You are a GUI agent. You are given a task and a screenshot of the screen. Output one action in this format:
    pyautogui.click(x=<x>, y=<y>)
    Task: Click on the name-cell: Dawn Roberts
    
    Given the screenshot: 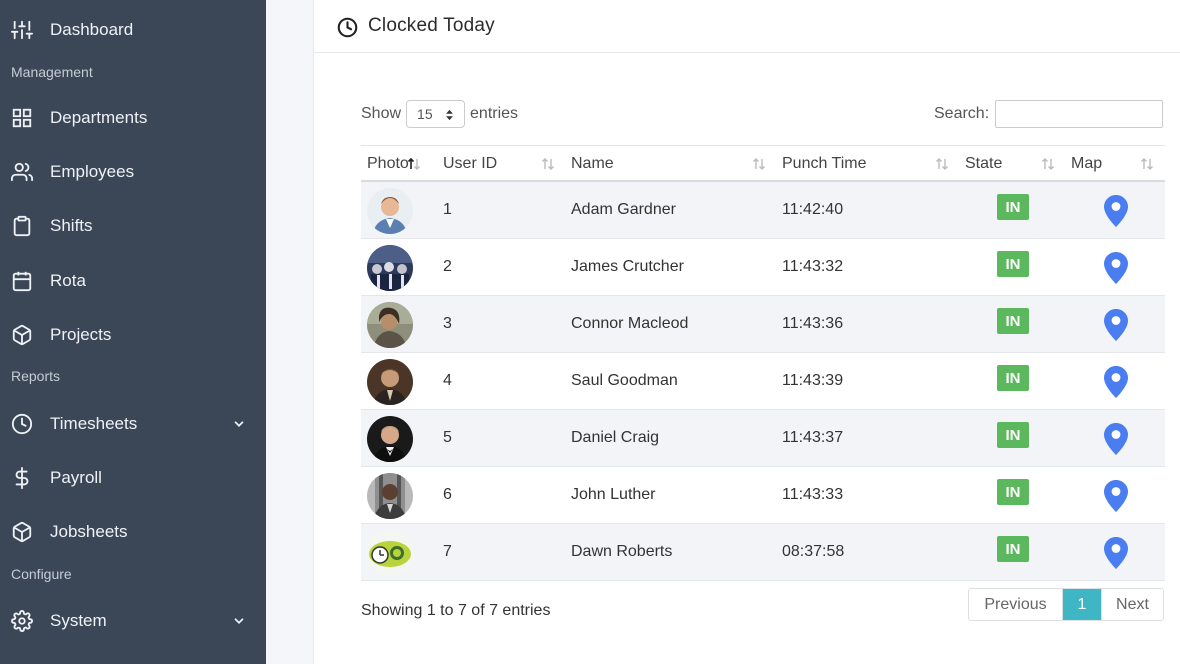 What is the action you would take?
    pyautogui.click(x=622, y=551)
    